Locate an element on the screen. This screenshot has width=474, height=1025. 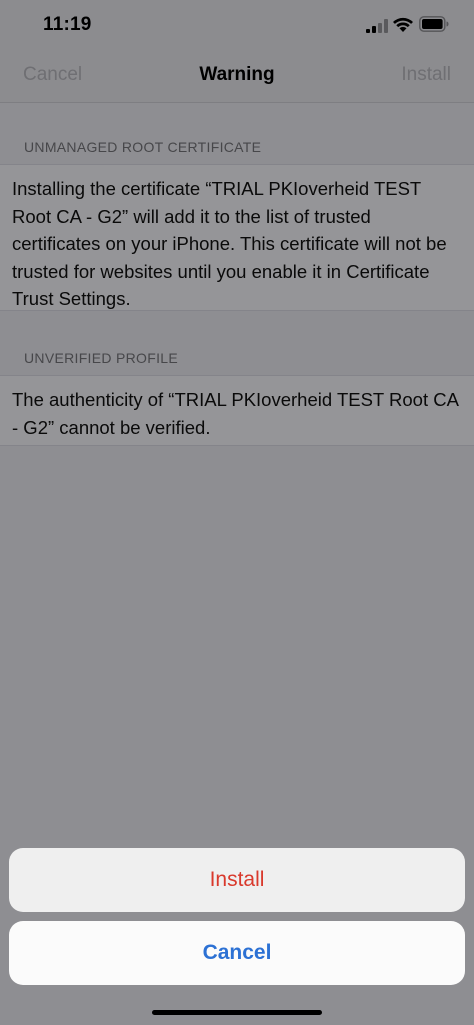
cancel-button: Cancel is located at coordinates (237, 953).